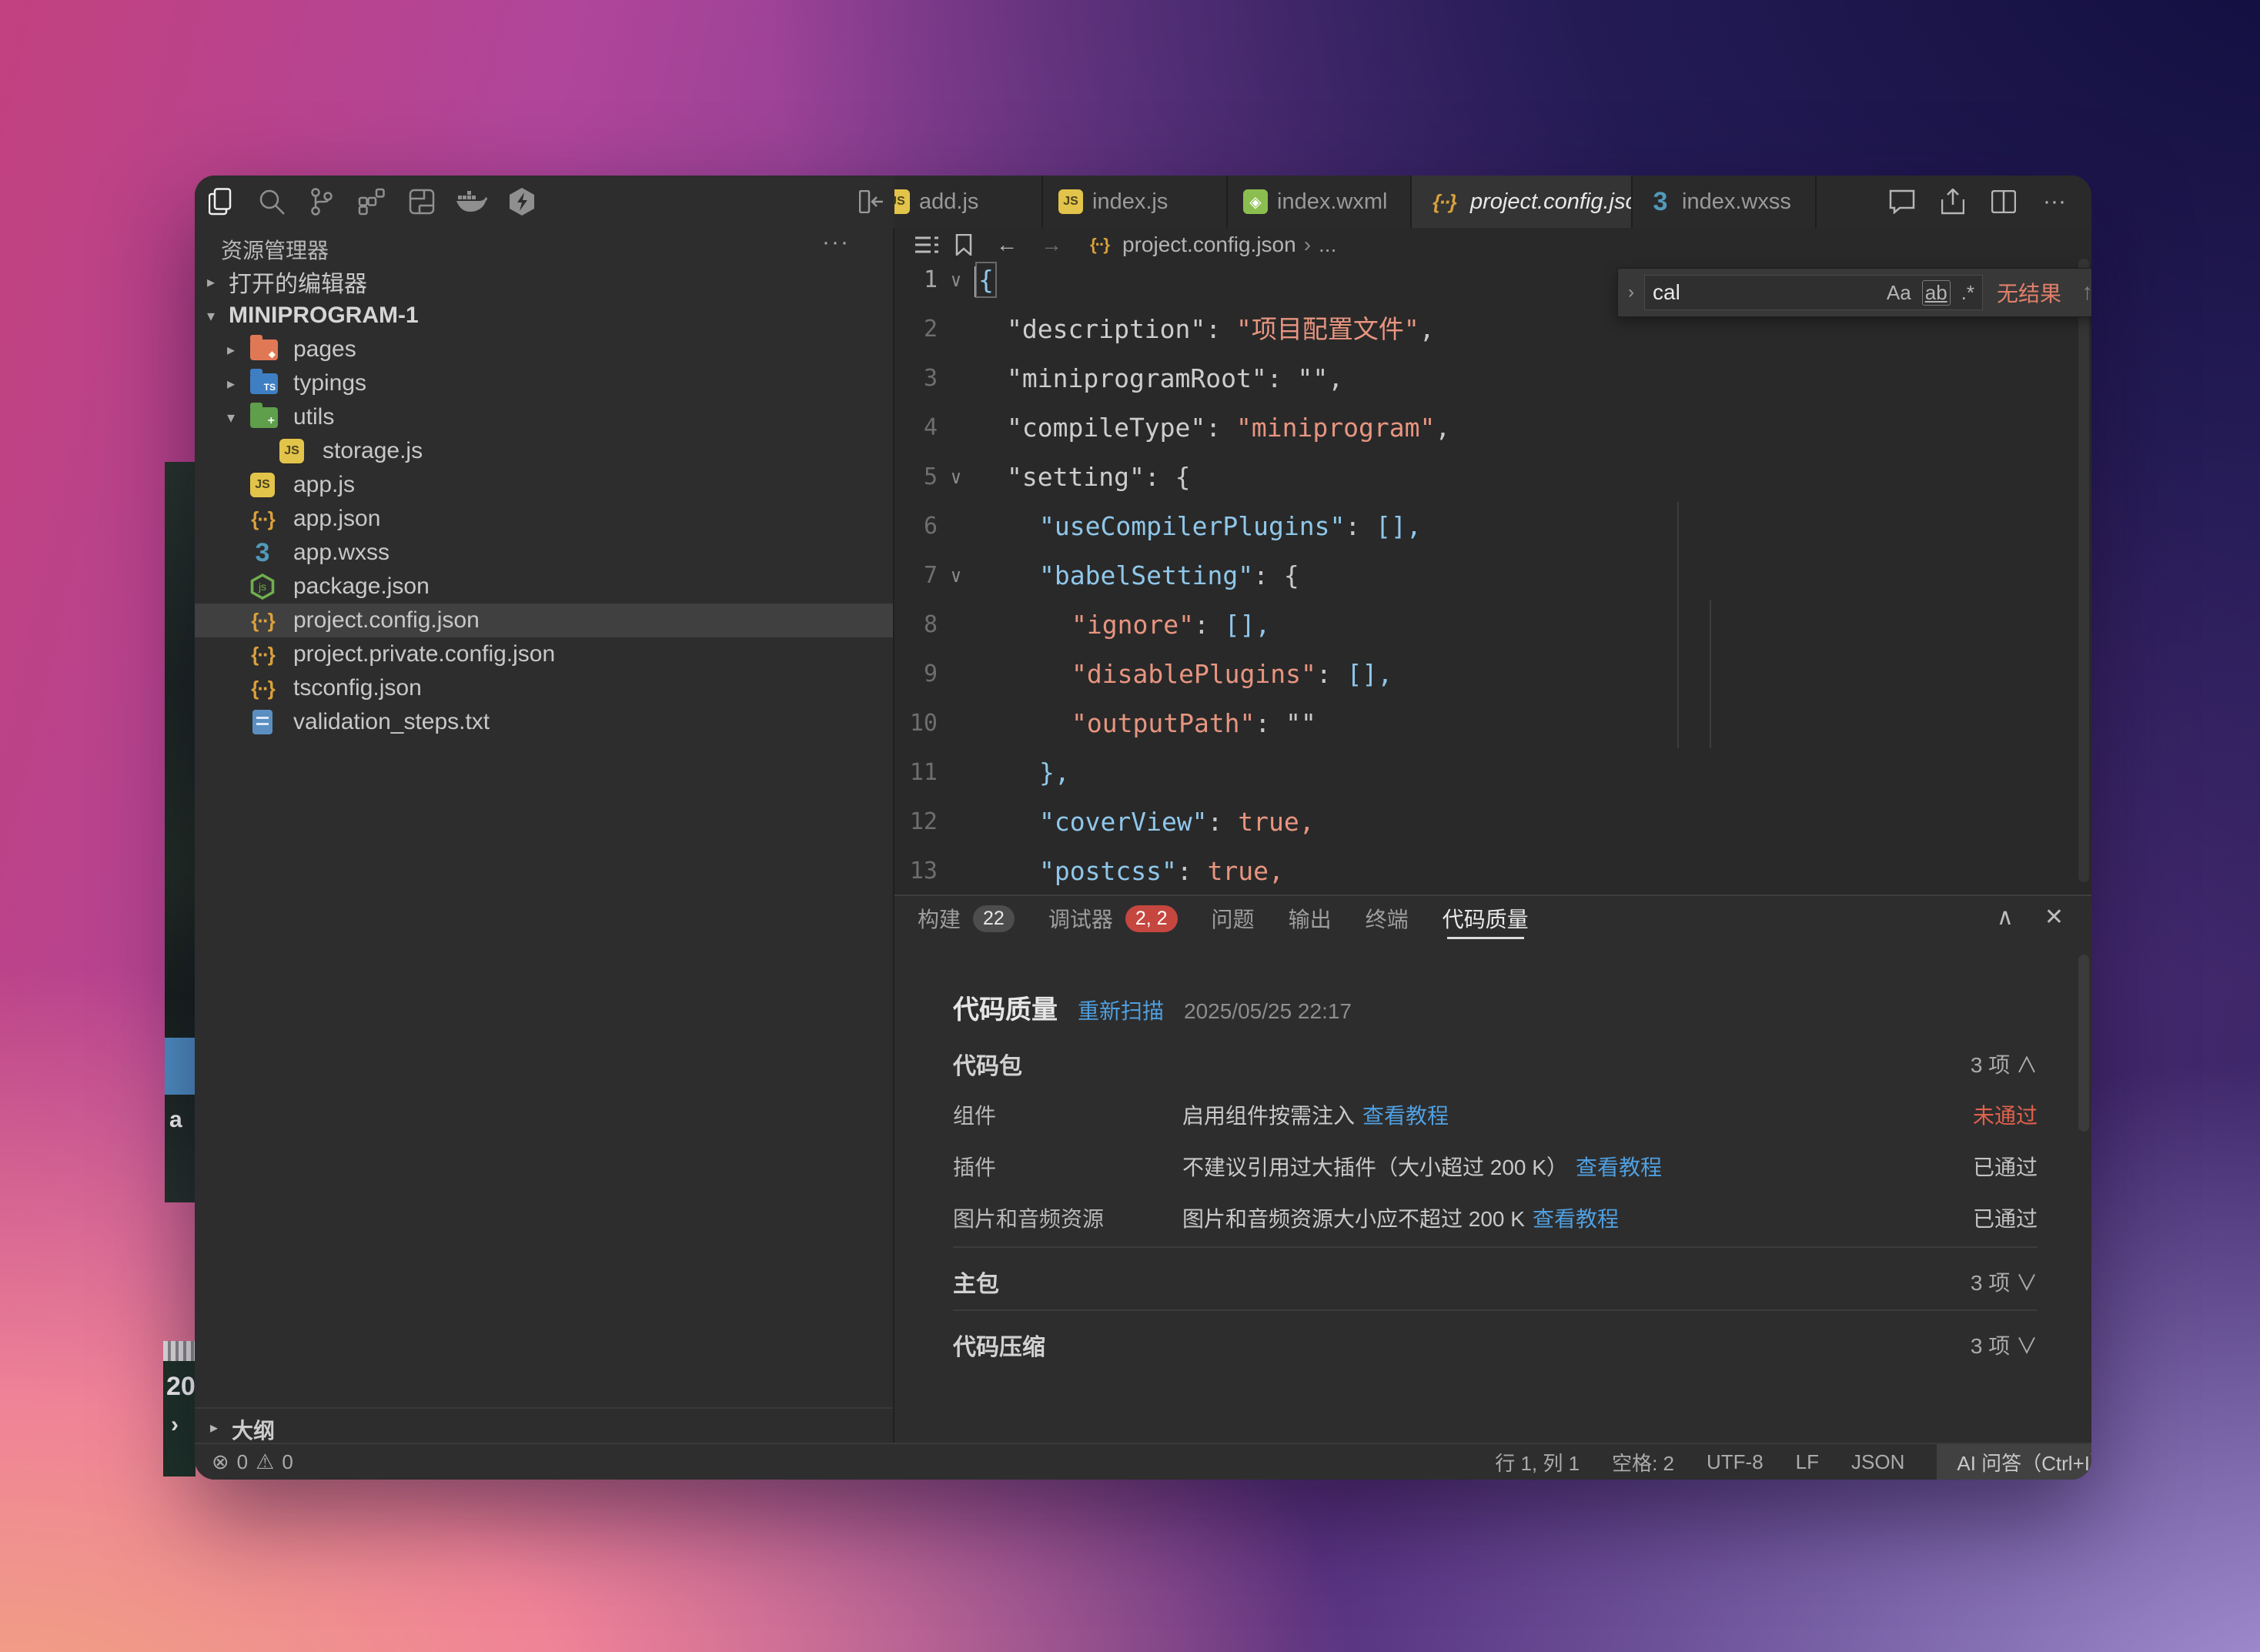 This screenshot has width=2260, height=1652. What do you see at coordinates (1492, 822) in the screenshot?
I see `code-line-12: 12 "coverView": true,` at bounding box center [1492, 822].